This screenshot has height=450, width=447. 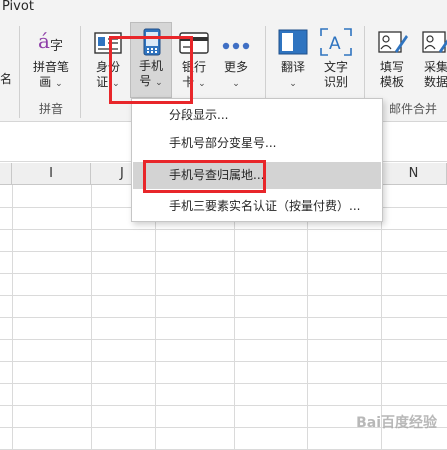 What do you see at coordinates (236, 43) in the screenshot?
I see `more-dots-icon` at bounding box center [236, 43].